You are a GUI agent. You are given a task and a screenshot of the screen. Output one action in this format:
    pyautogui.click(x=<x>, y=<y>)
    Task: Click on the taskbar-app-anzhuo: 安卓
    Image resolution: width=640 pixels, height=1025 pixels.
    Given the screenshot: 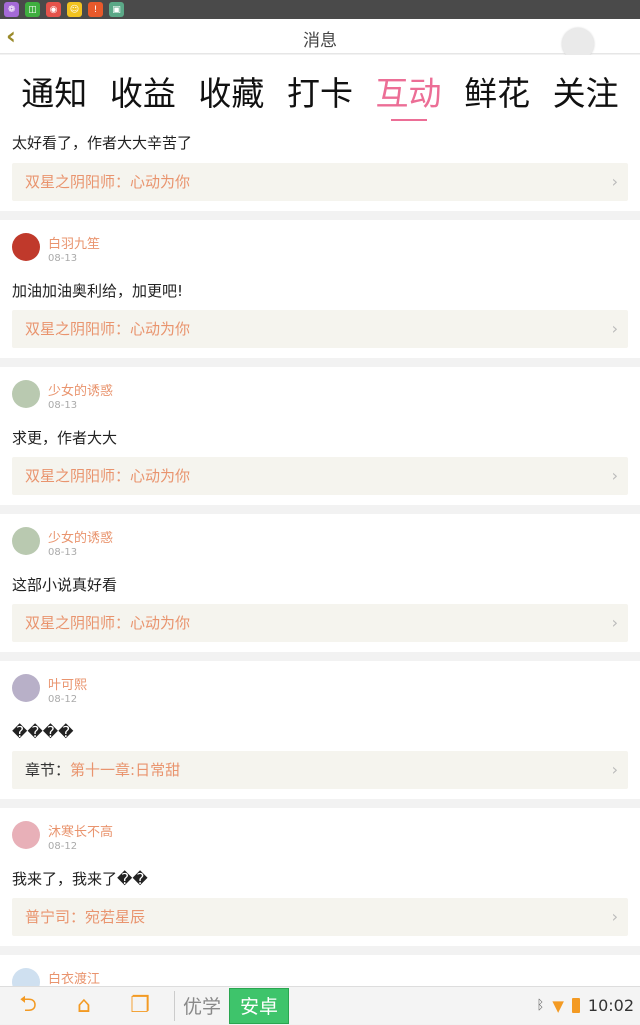 What is the action you would take?
    pyautogui.click(x=259, y=1005)
    